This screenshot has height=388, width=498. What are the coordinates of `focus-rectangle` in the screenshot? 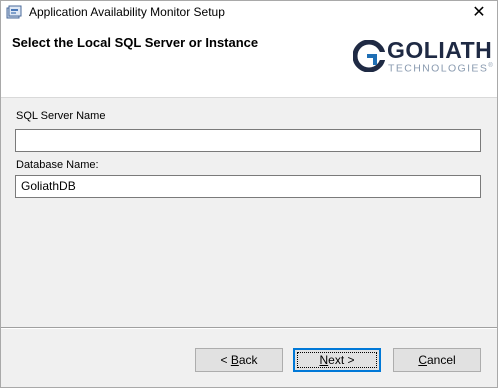 It's located at (337, 360).